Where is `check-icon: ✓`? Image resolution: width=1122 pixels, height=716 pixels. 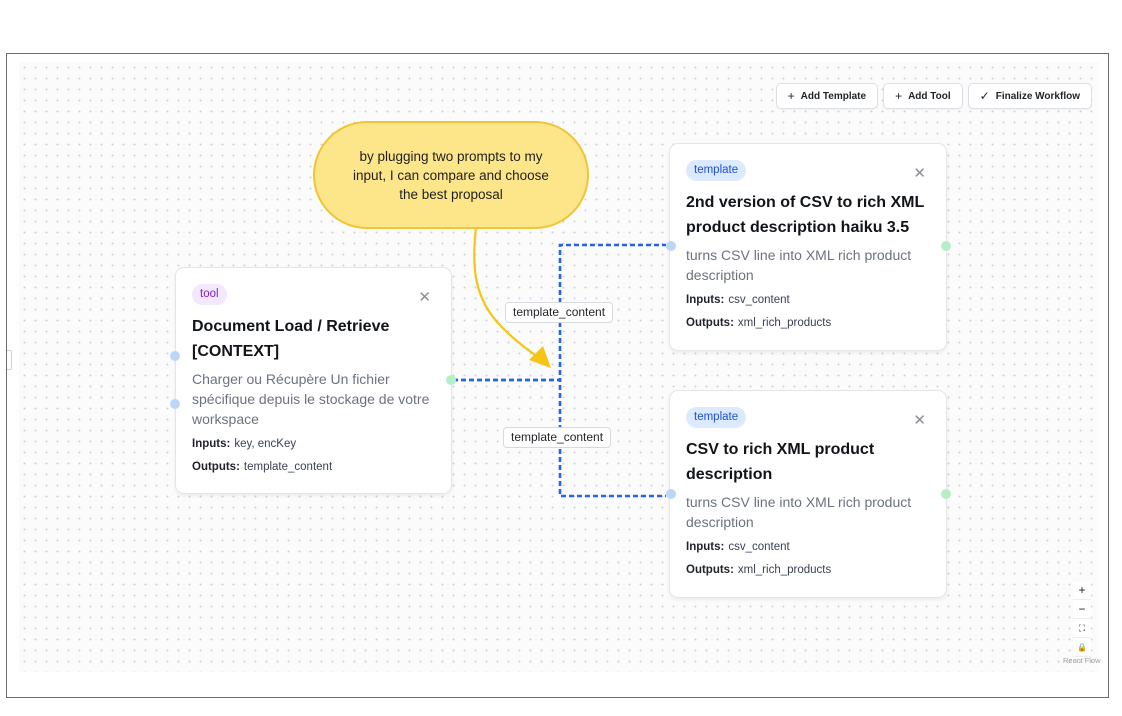 check-icon: ✓ is located at coordinates (984, 96).